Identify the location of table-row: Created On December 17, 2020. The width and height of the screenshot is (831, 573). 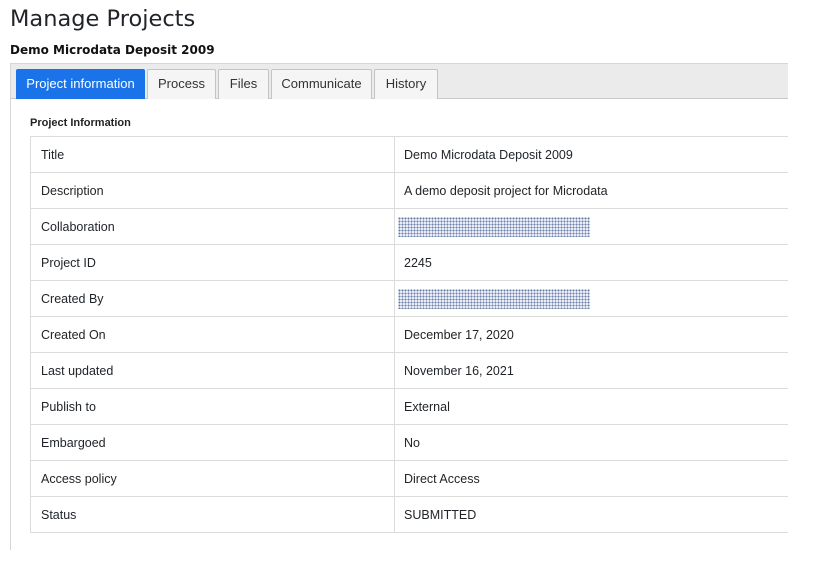
(409, 334).